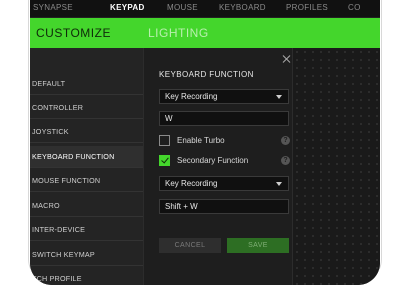 This screenshot has width=405, height=285. What do you see at coordinates (224, 206) in the screenshot?
I see `secondary-key-input: Shift + W` at bounding box center [224, 206].